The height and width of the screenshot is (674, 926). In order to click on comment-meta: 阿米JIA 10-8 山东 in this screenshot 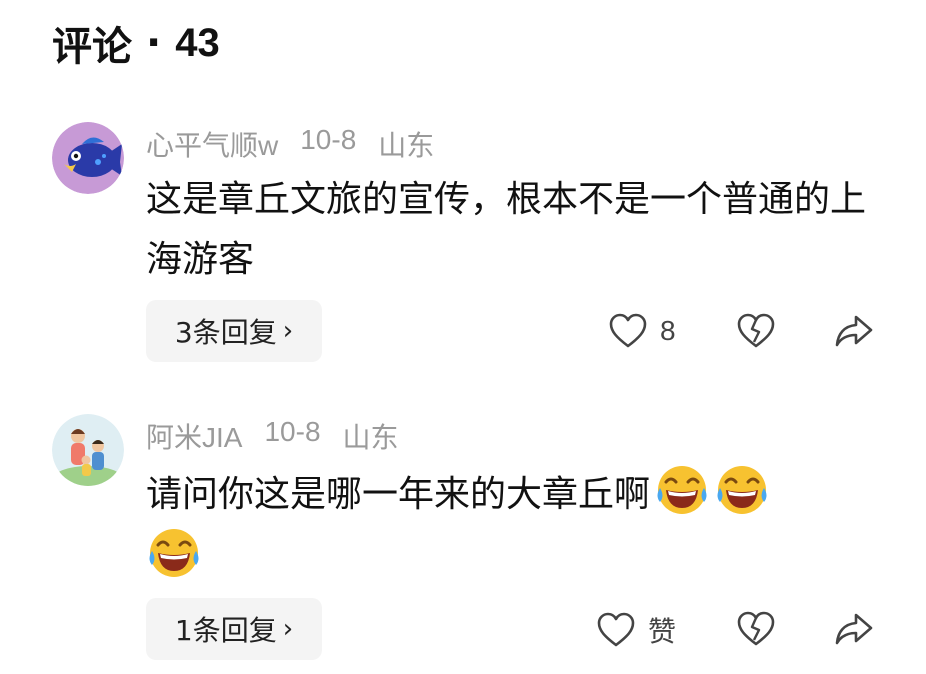, I will do `click(272, 436)`.